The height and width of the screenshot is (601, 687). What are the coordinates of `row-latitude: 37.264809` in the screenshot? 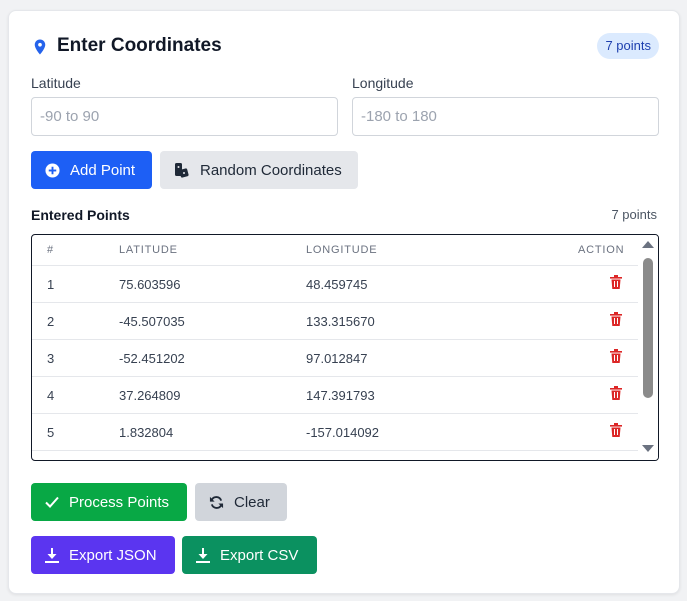 It's located at (150, 395).